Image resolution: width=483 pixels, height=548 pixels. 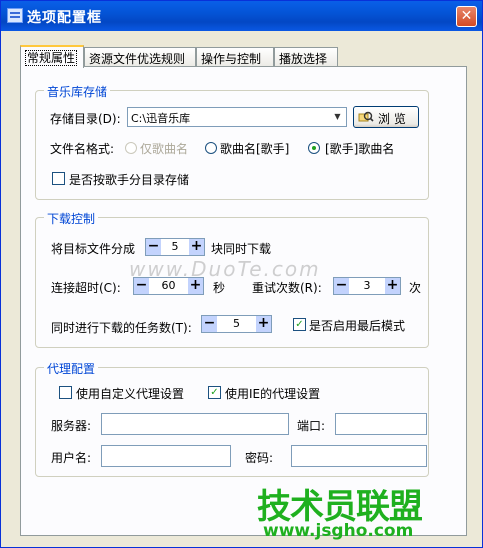 I want to click on split-prefix-label: 将目标文件分成, so click(x=93, y=249).